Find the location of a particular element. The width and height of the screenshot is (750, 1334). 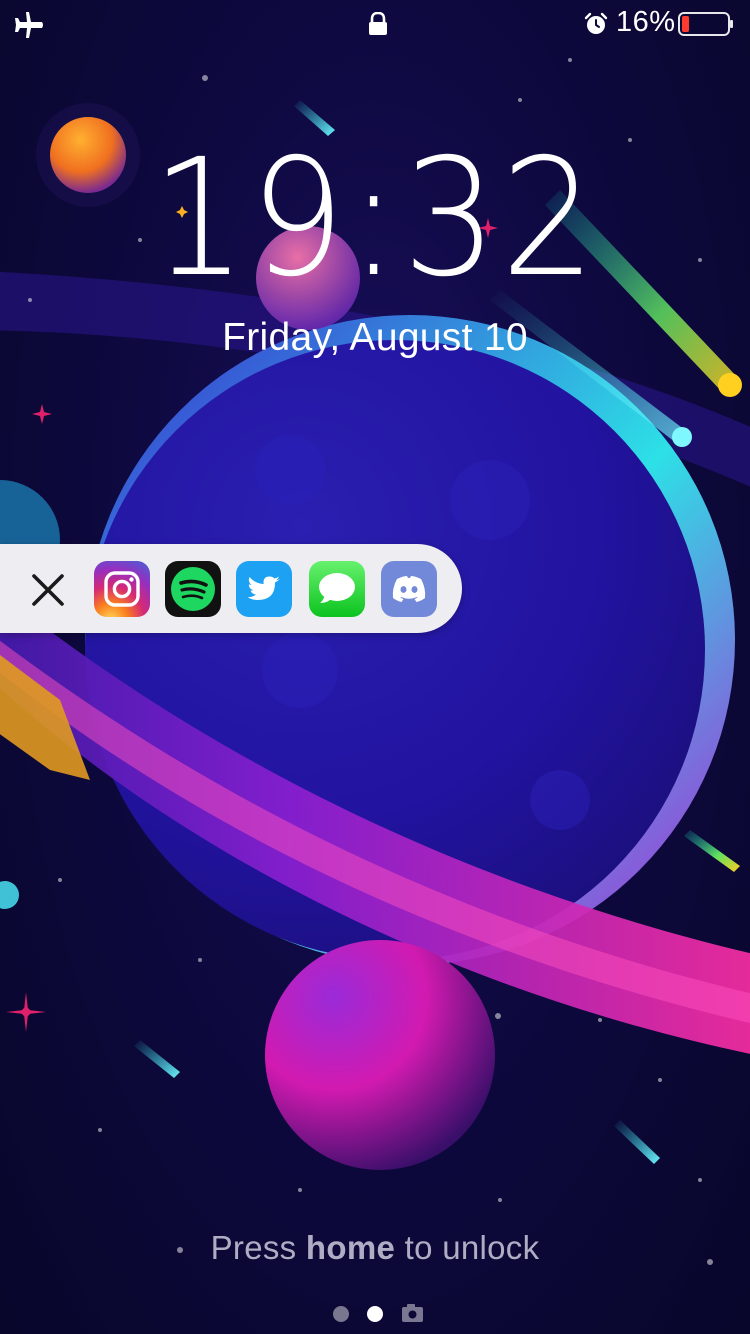

discord-icon is located at coordinates (409, 589).